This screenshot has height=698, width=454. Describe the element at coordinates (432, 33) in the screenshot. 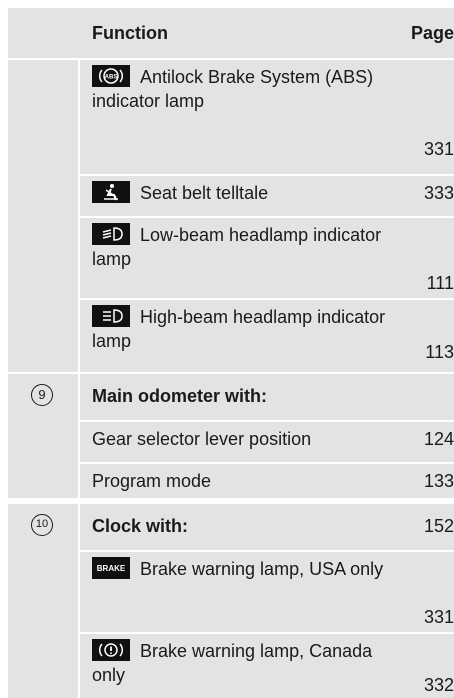

I see `page-header: Page` at that location.